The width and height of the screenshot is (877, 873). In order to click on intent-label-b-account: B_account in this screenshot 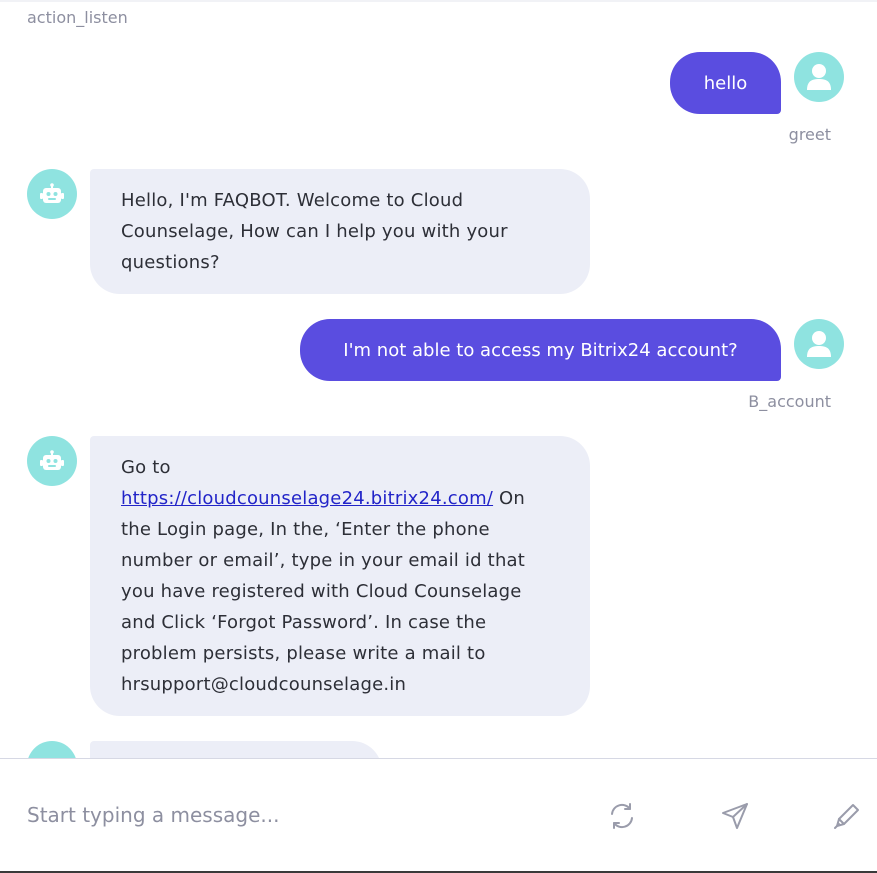, I will do `click(789, 401)`.